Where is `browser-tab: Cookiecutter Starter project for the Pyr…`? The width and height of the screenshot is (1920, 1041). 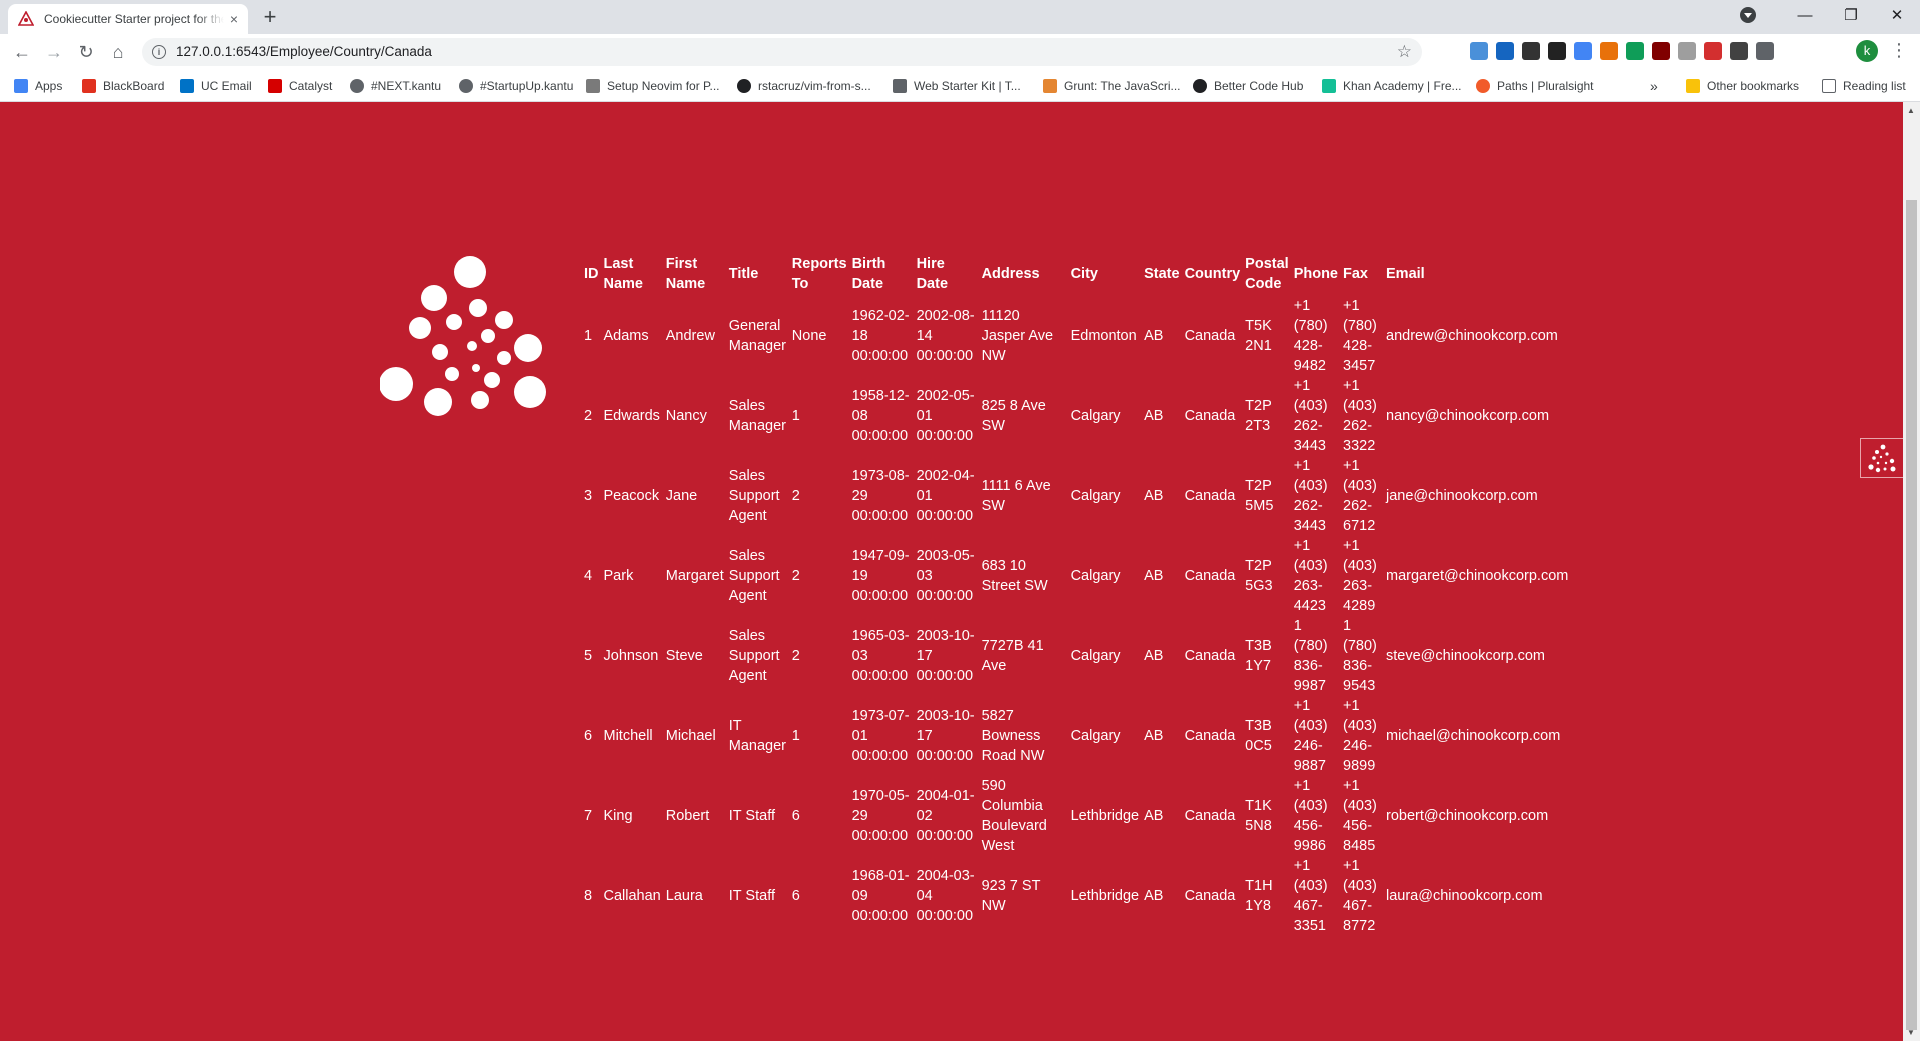
browser-tab: Cookiecutter Starter project for the Pyr… is located at coordinates (128, 19).